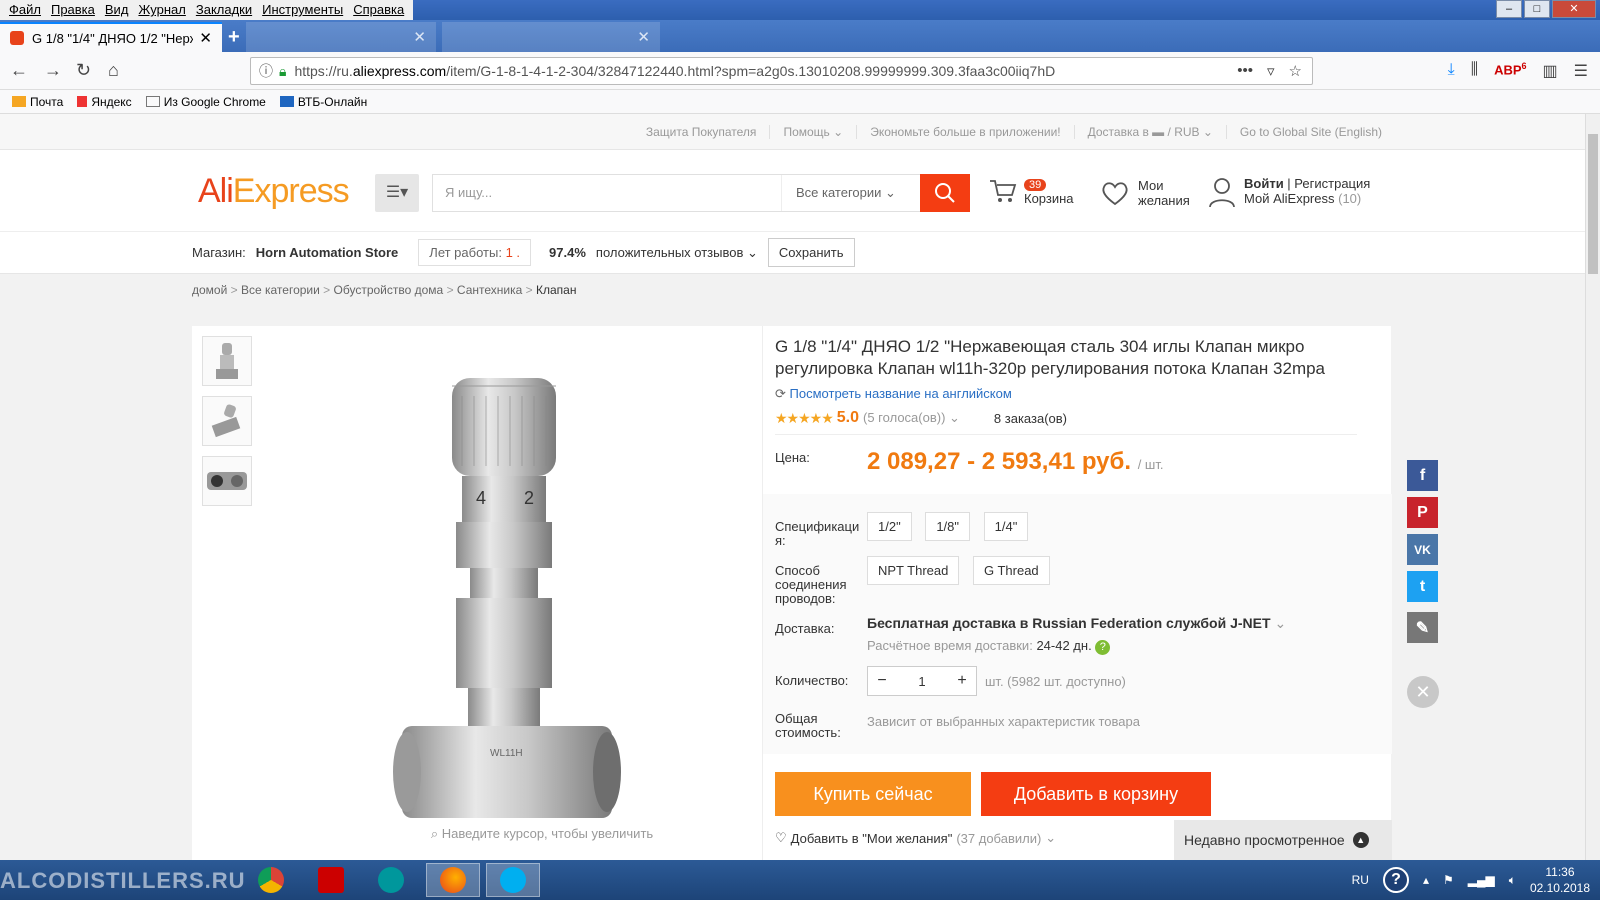  I want to click on register-link: Регистрация, so click(1332, 183).